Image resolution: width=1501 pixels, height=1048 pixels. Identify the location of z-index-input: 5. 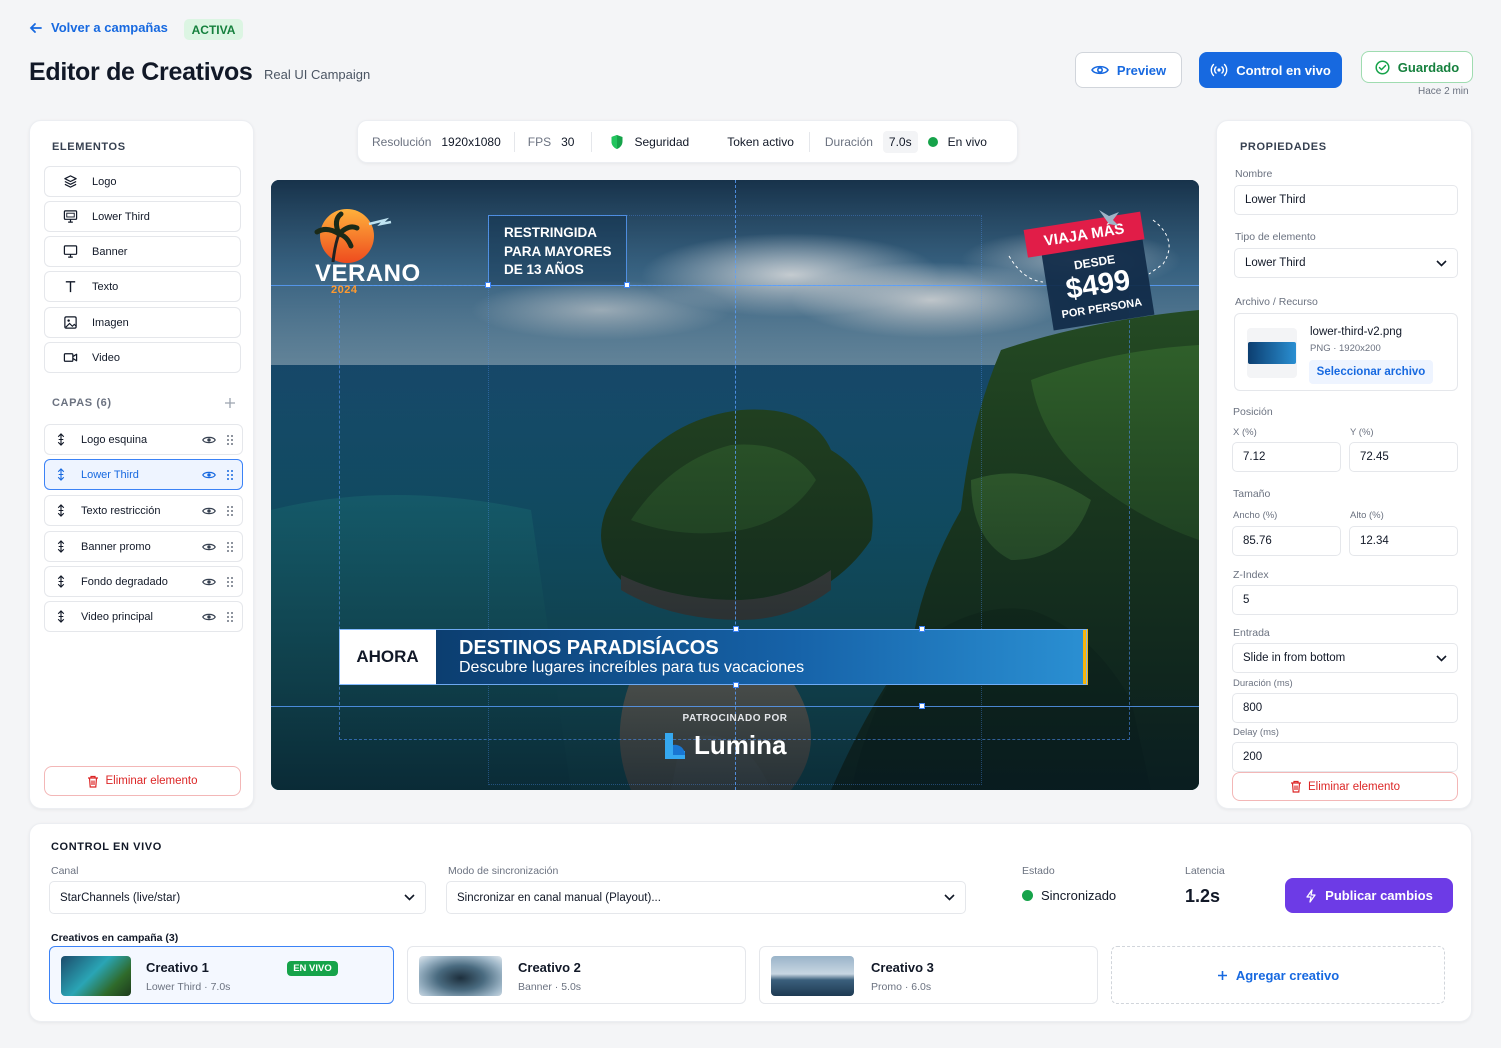
(1345, 600).